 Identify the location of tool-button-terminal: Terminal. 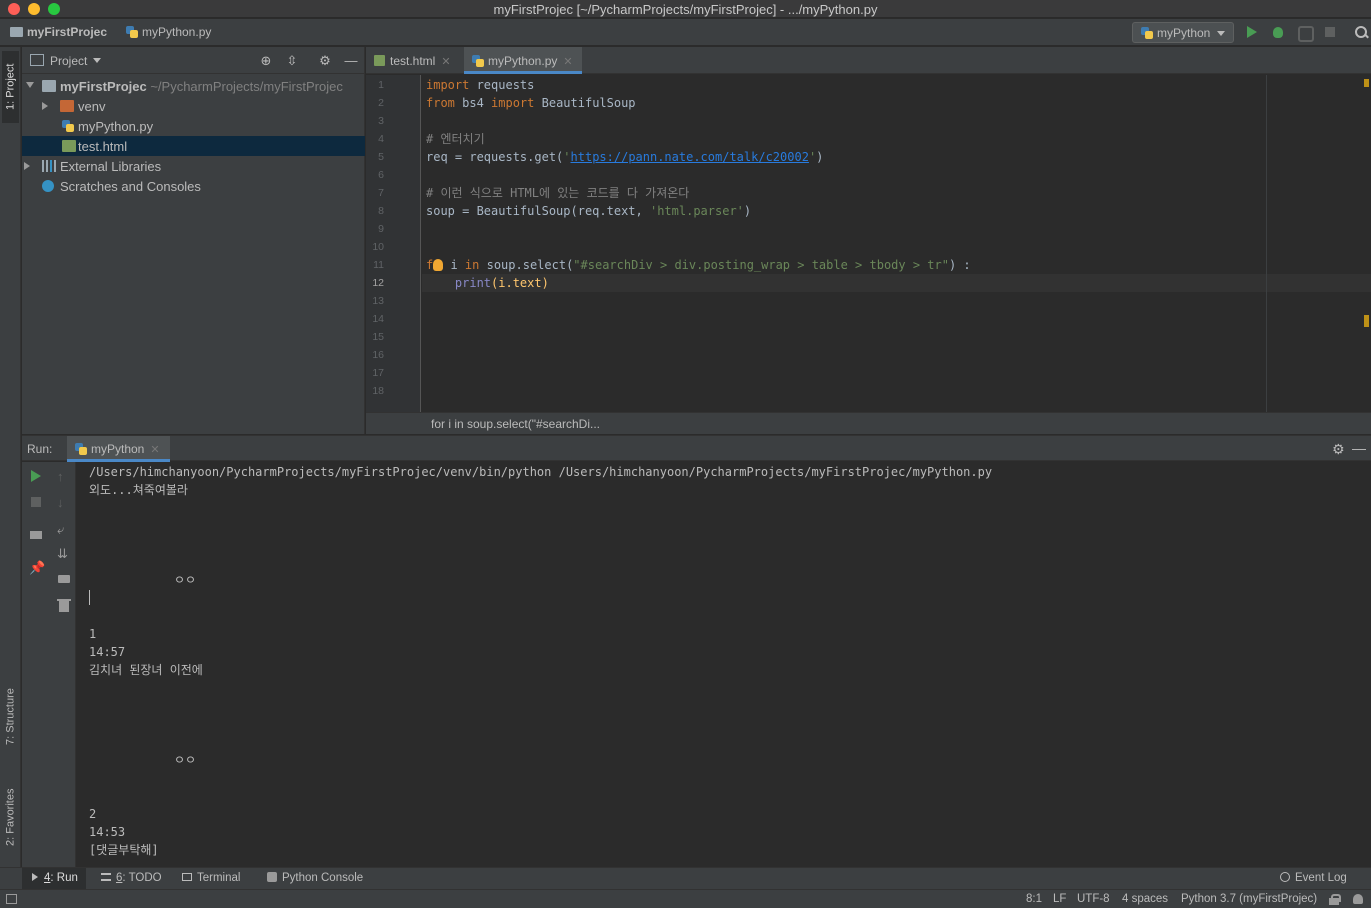
(211, 878).